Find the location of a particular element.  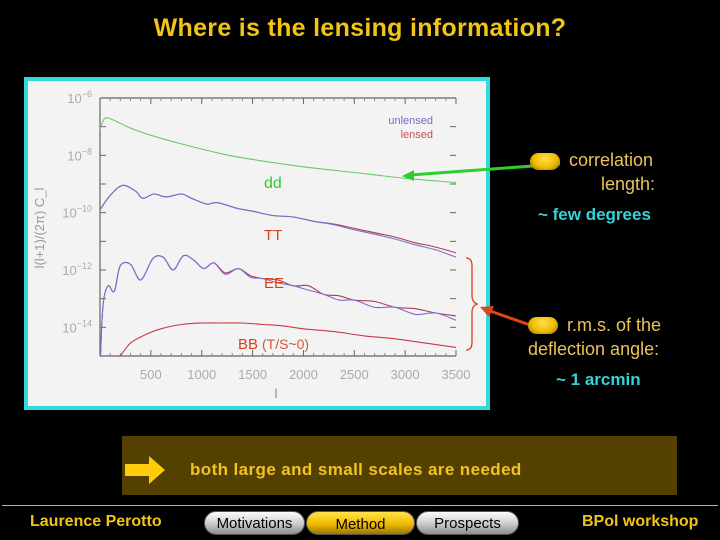

x-tick-label: 1000 is located at coordinates (201, 374).